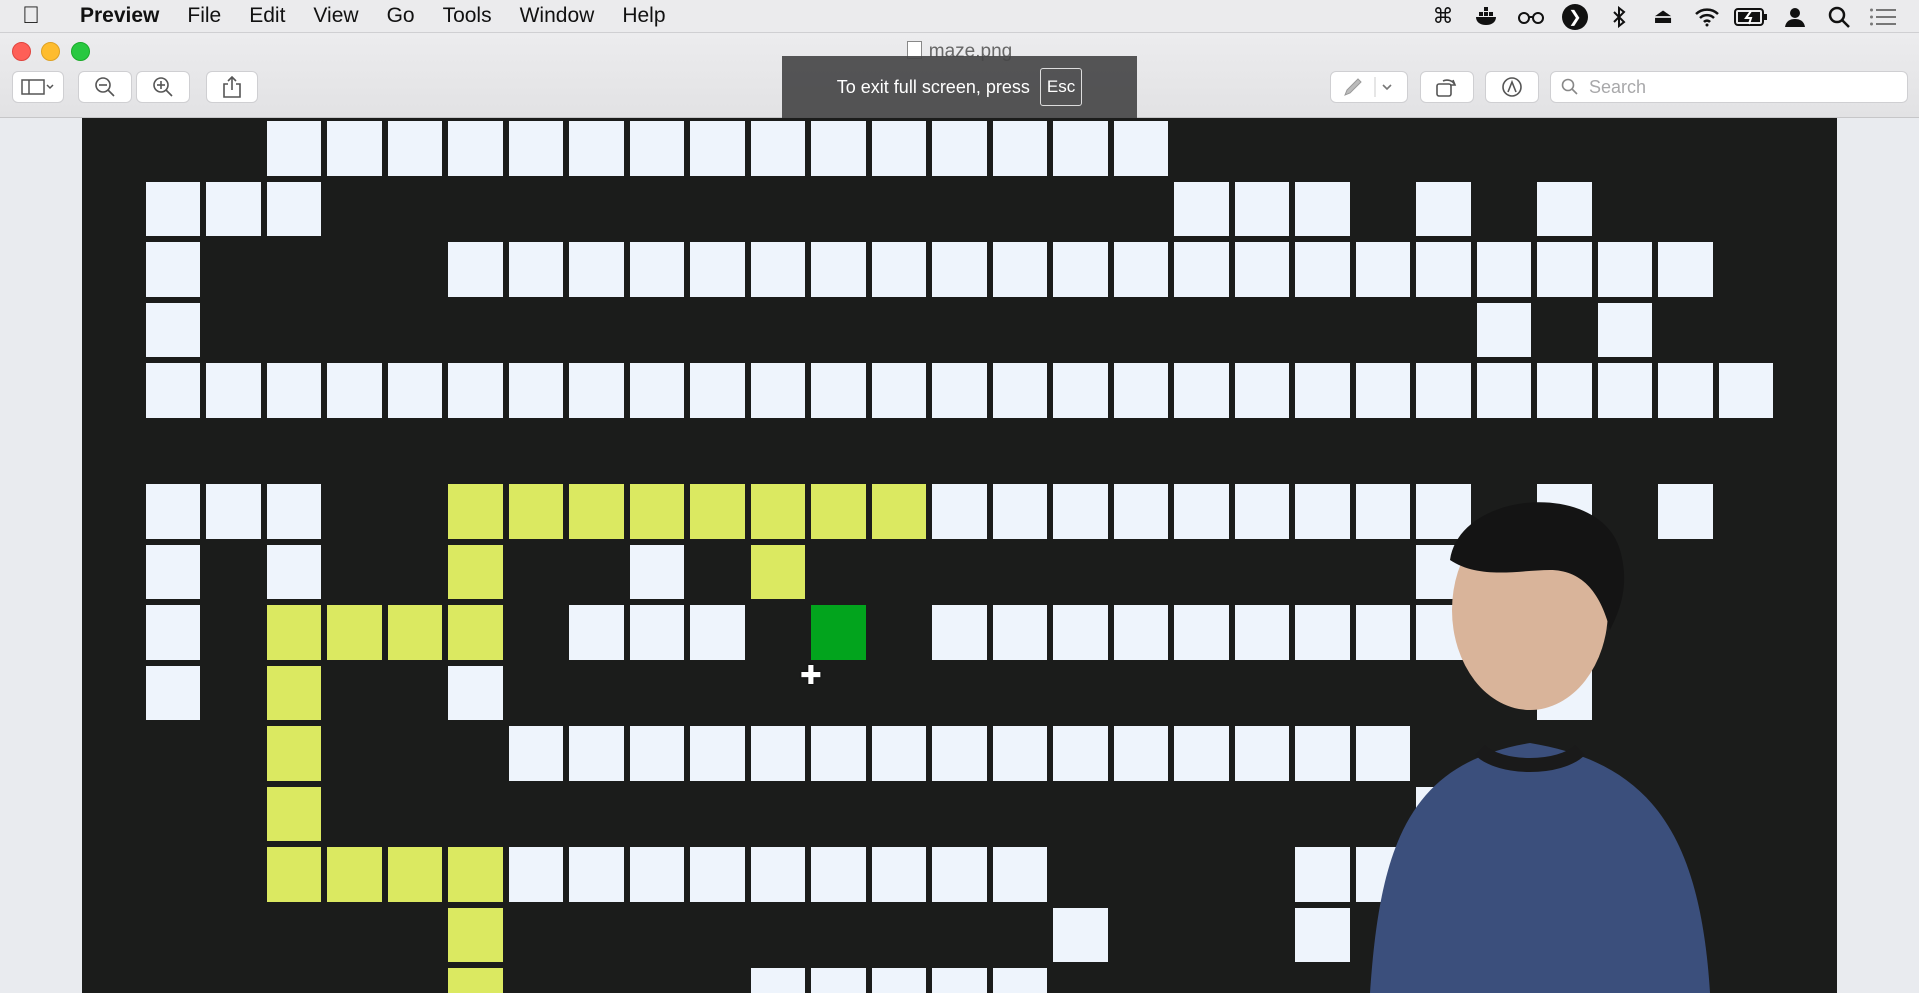  I want to click on zoom-in-button, so click(163, 87).